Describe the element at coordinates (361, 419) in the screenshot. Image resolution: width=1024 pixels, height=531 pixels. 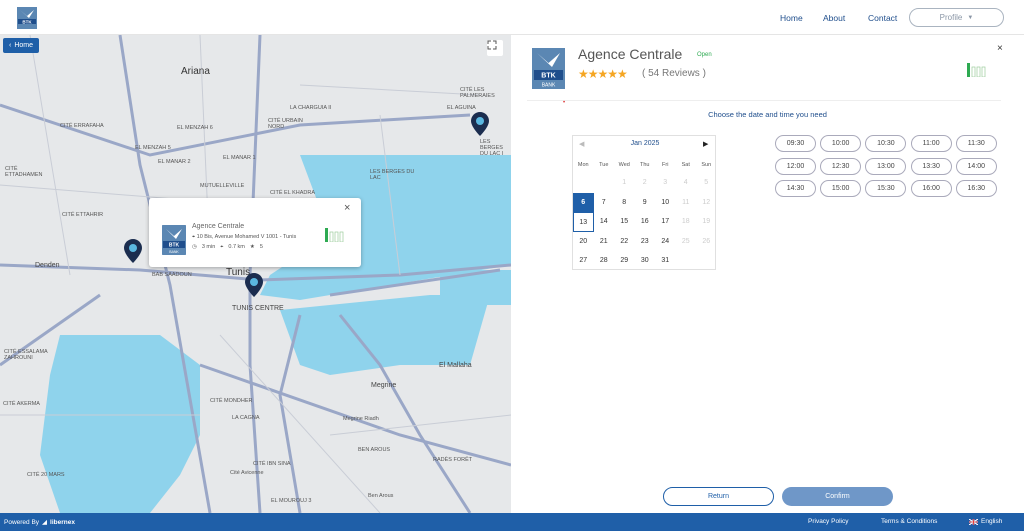
I see `map-label: Megrine Riadh` at that location.